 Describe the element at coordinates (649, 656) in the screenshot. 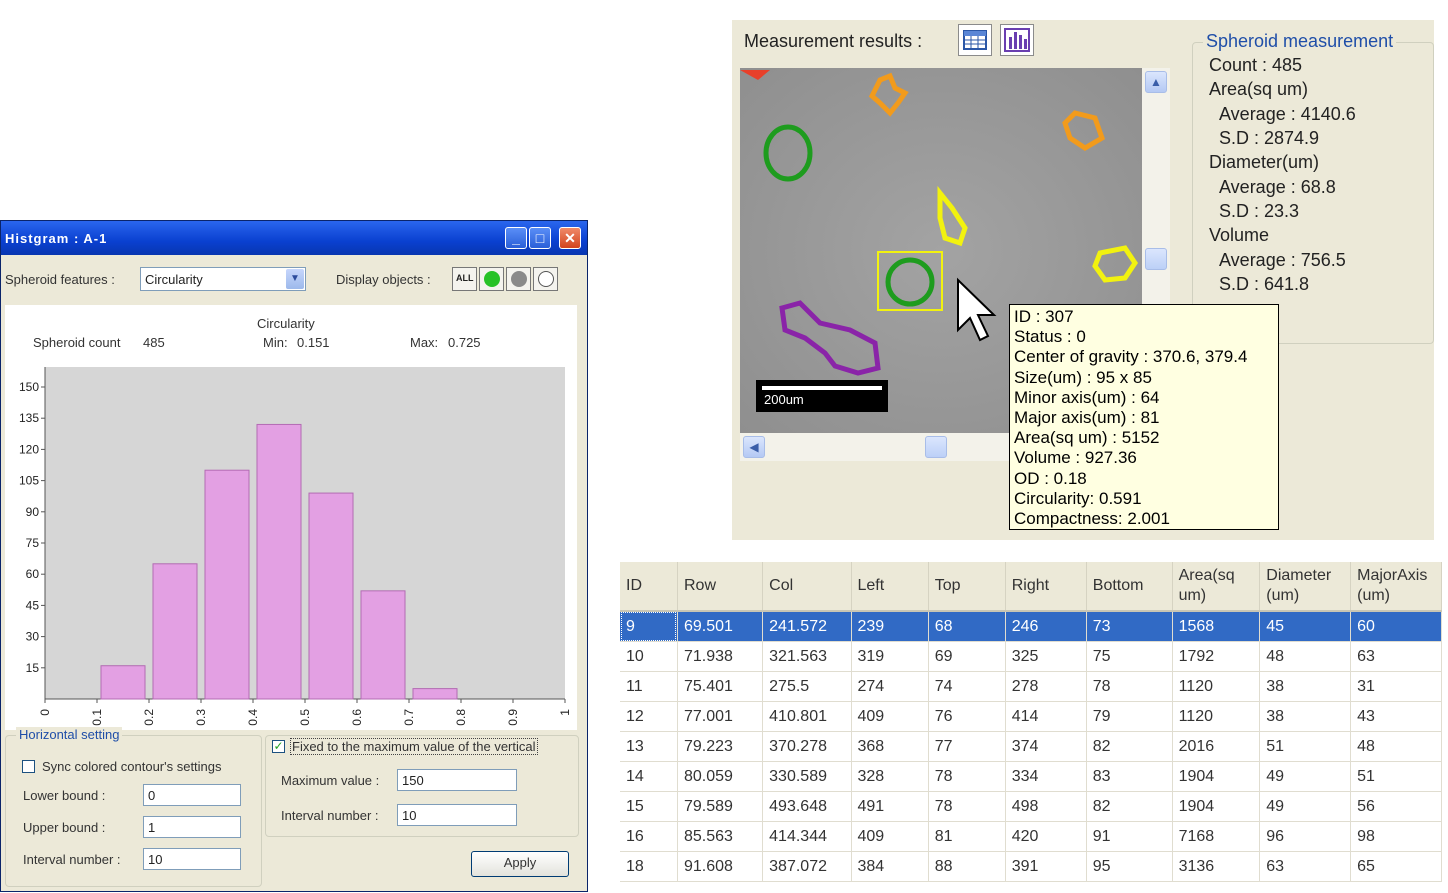

I see `table-cell: 10` at that location.